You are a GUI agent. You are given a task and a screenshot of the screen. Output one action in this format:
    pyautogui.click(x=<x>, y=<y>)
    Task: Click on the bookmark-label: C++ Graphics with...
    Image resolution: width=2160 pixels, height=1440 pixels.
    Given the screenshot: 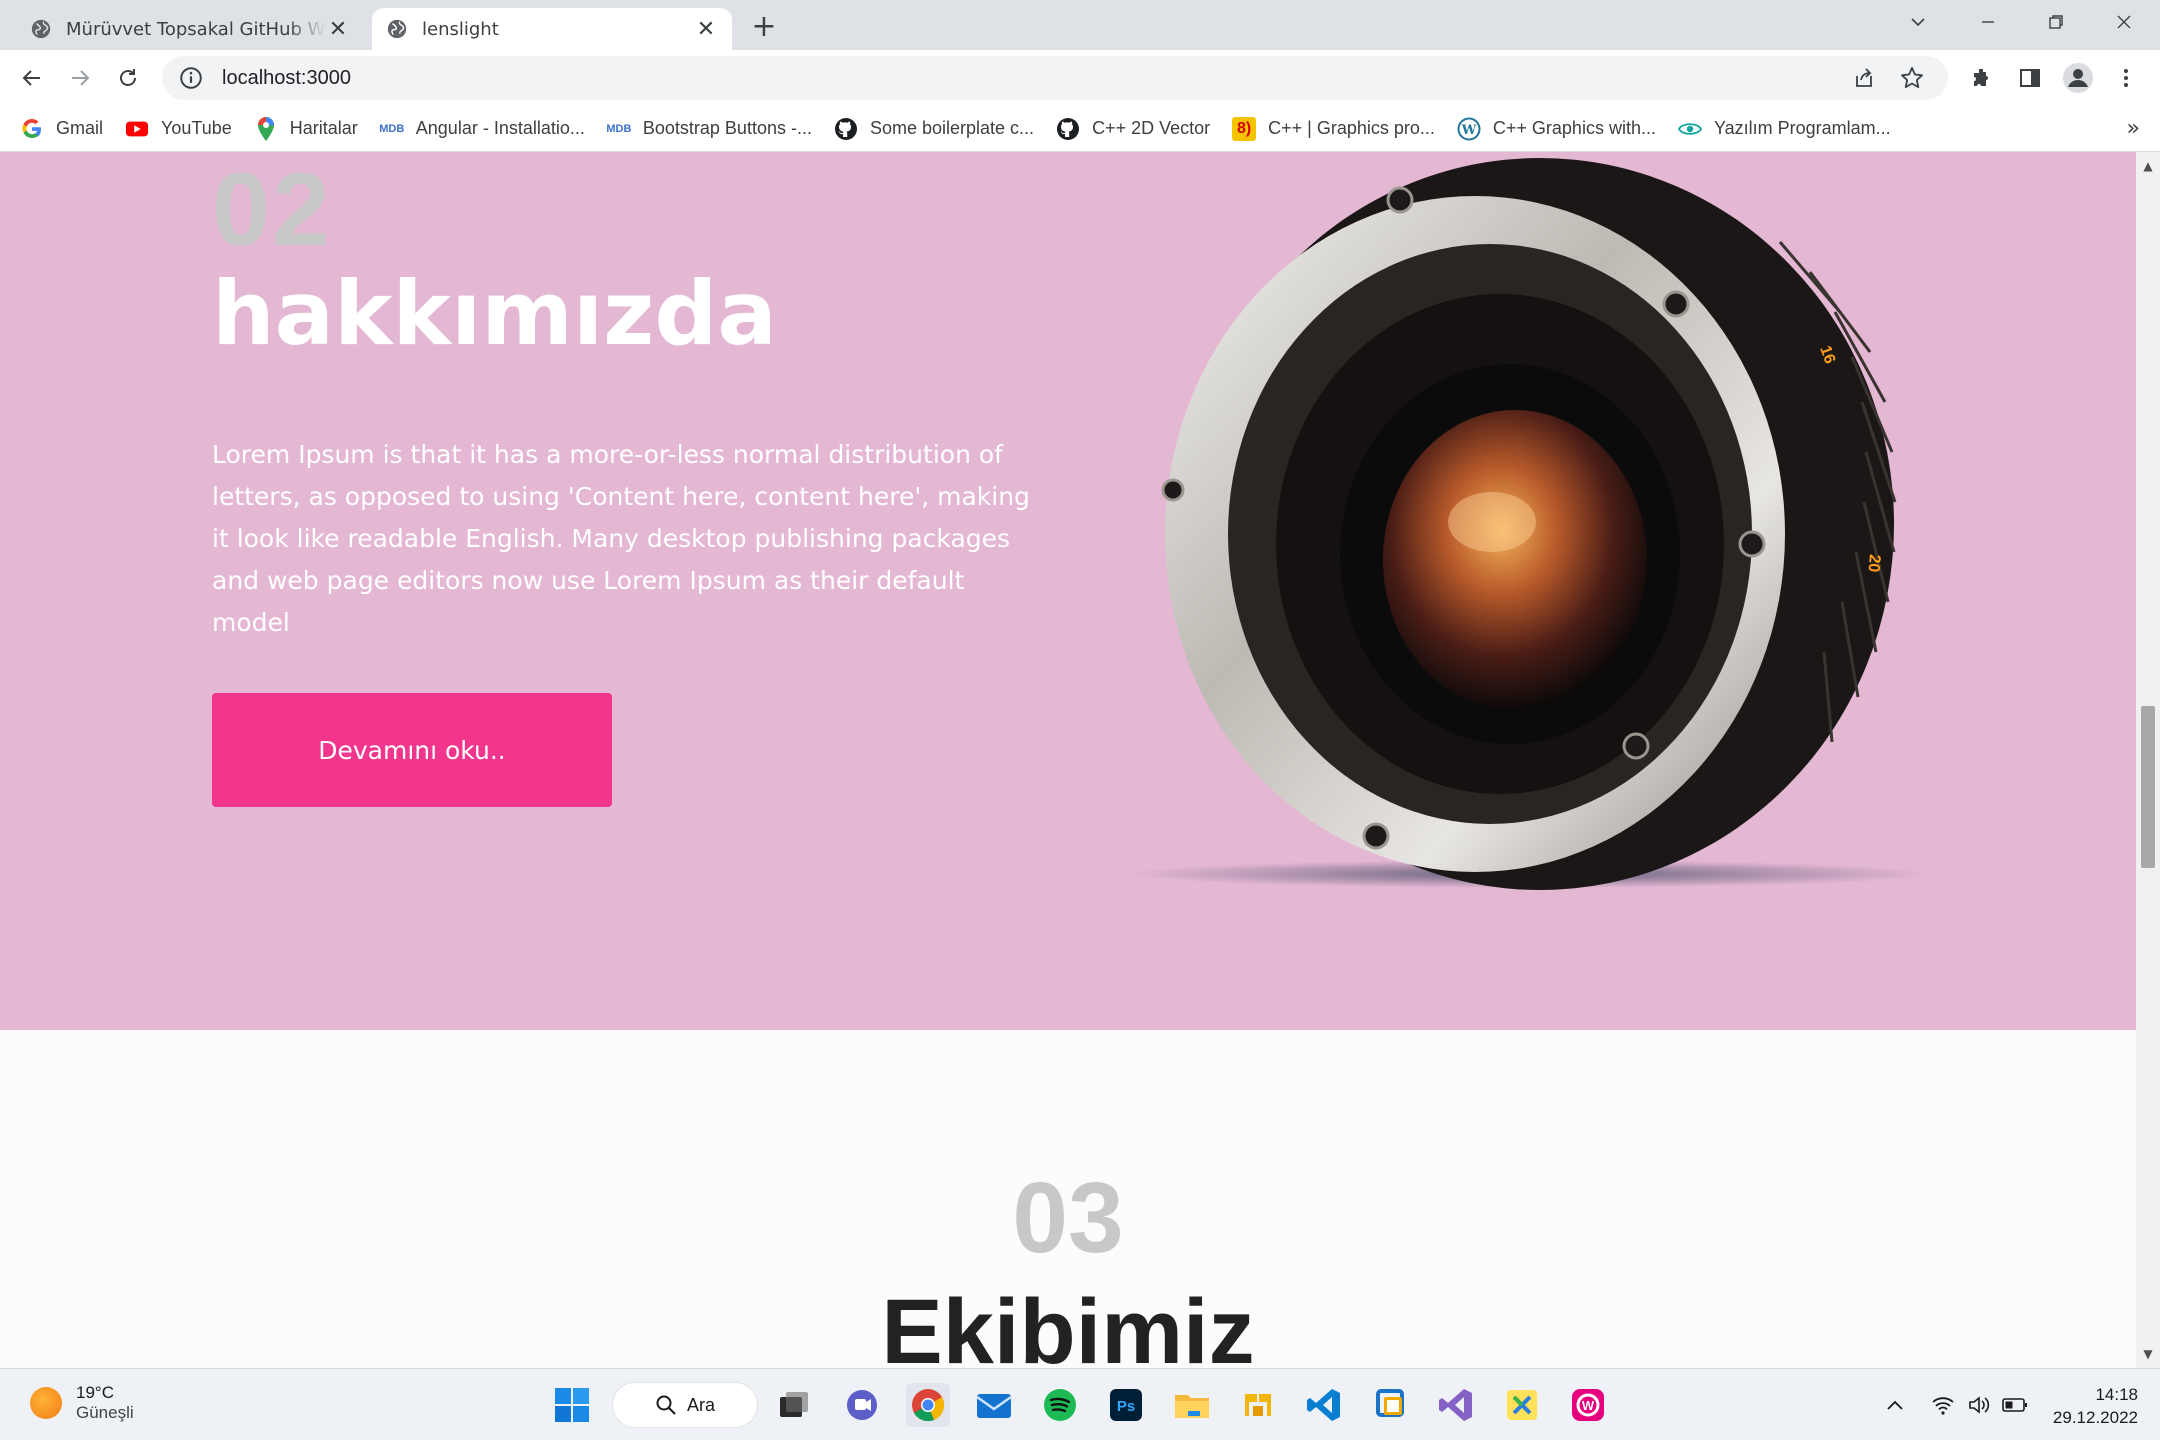 What is the action you would take?
    pyautogui.click(x=1574, y=128)
    